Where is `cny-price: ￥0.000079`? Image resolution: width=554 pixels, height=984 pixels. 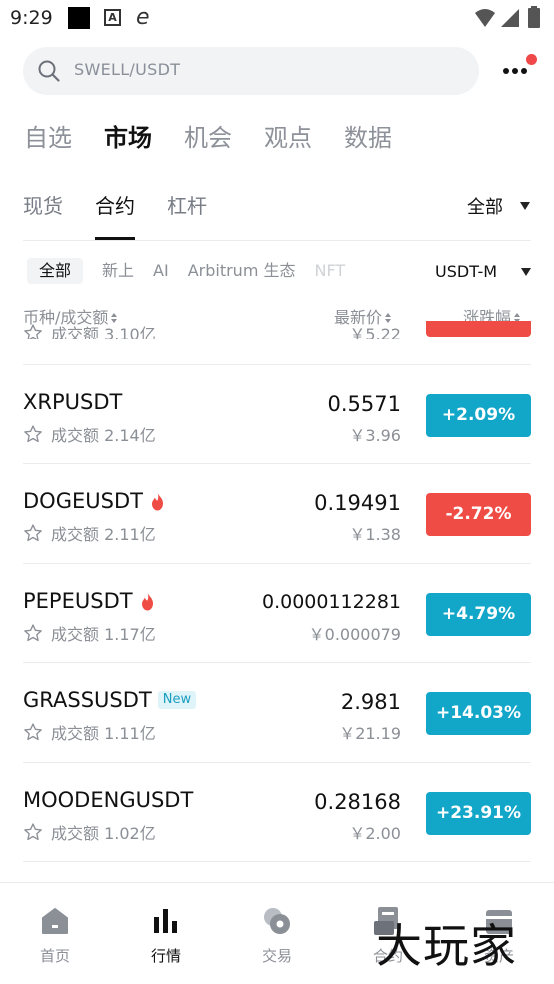
cny-price: ￥0.000079 is located at coordinates (354, 634).